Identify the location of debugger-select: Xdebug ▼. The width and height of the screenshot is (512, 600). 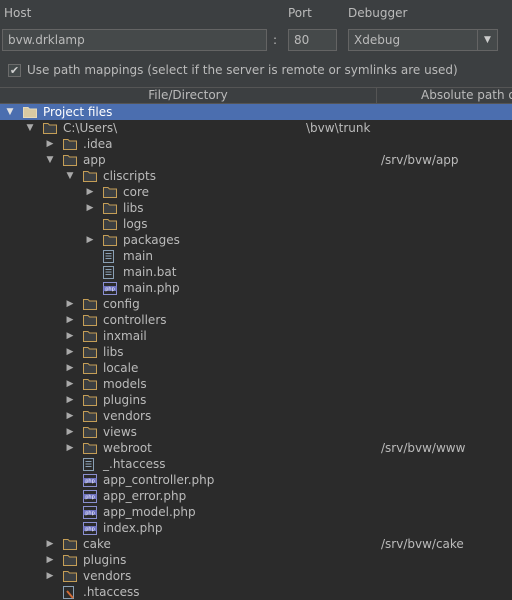
(423, 40).